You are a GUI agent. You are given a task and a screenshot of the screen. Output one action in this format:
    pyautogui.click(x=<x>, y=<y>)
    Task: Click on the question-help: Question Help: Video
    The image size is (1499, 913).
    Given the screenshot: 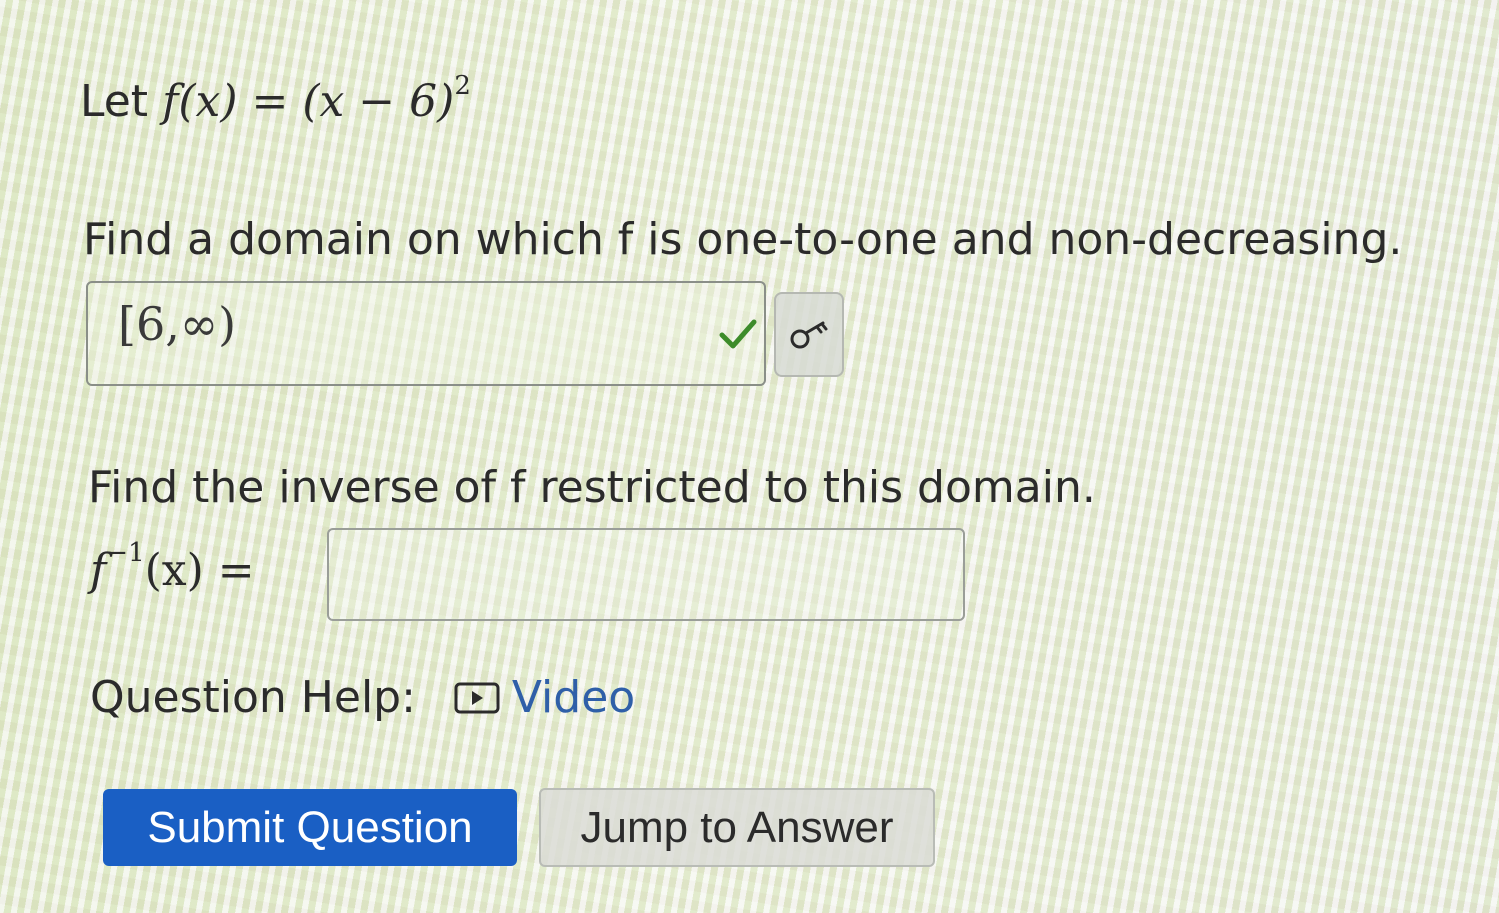 What is the action you would take?
    pyautogui.click(x=362, y=697)
    